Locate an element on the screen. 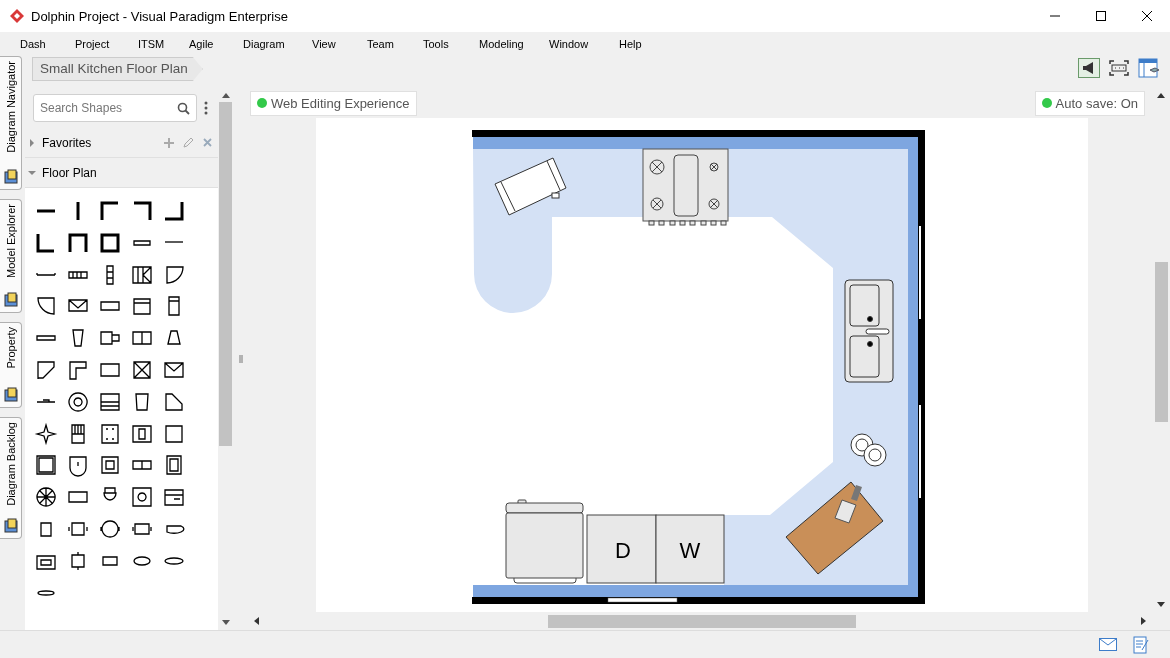 The image size is (1170, 658). door-drawing is located at coordinates (642, 600).